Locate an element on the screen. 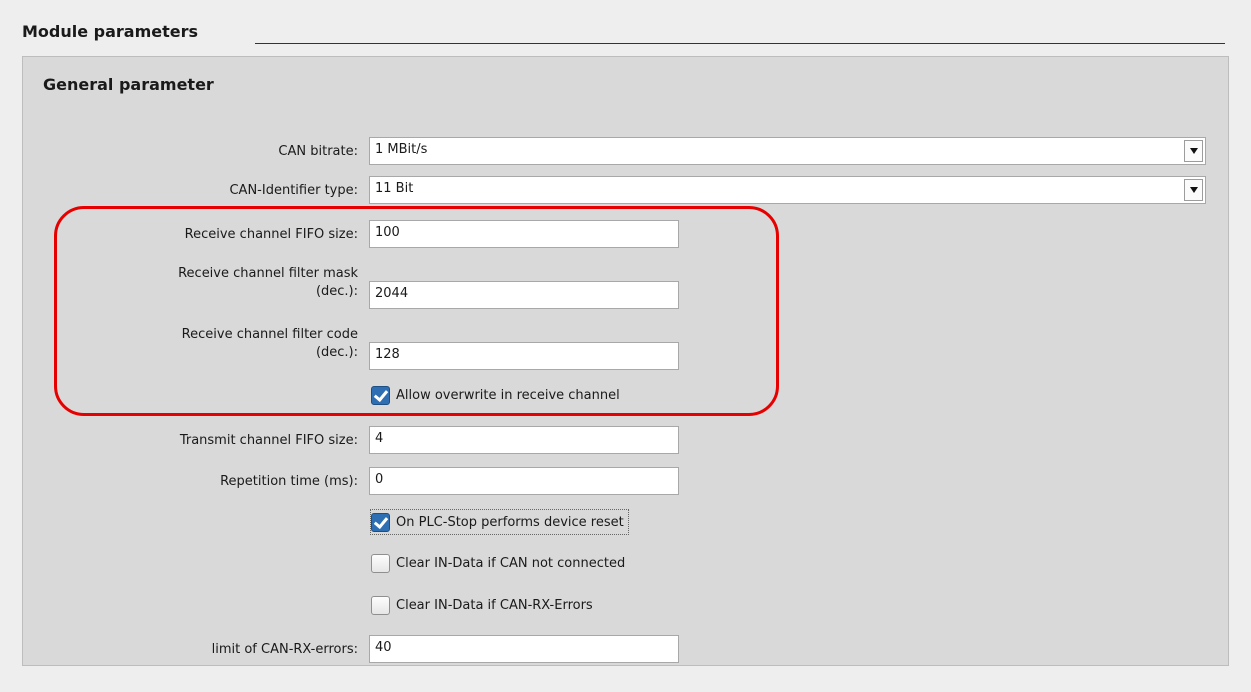  transmit-fifo-size-input: 4 is located at coordinates (524, 440).